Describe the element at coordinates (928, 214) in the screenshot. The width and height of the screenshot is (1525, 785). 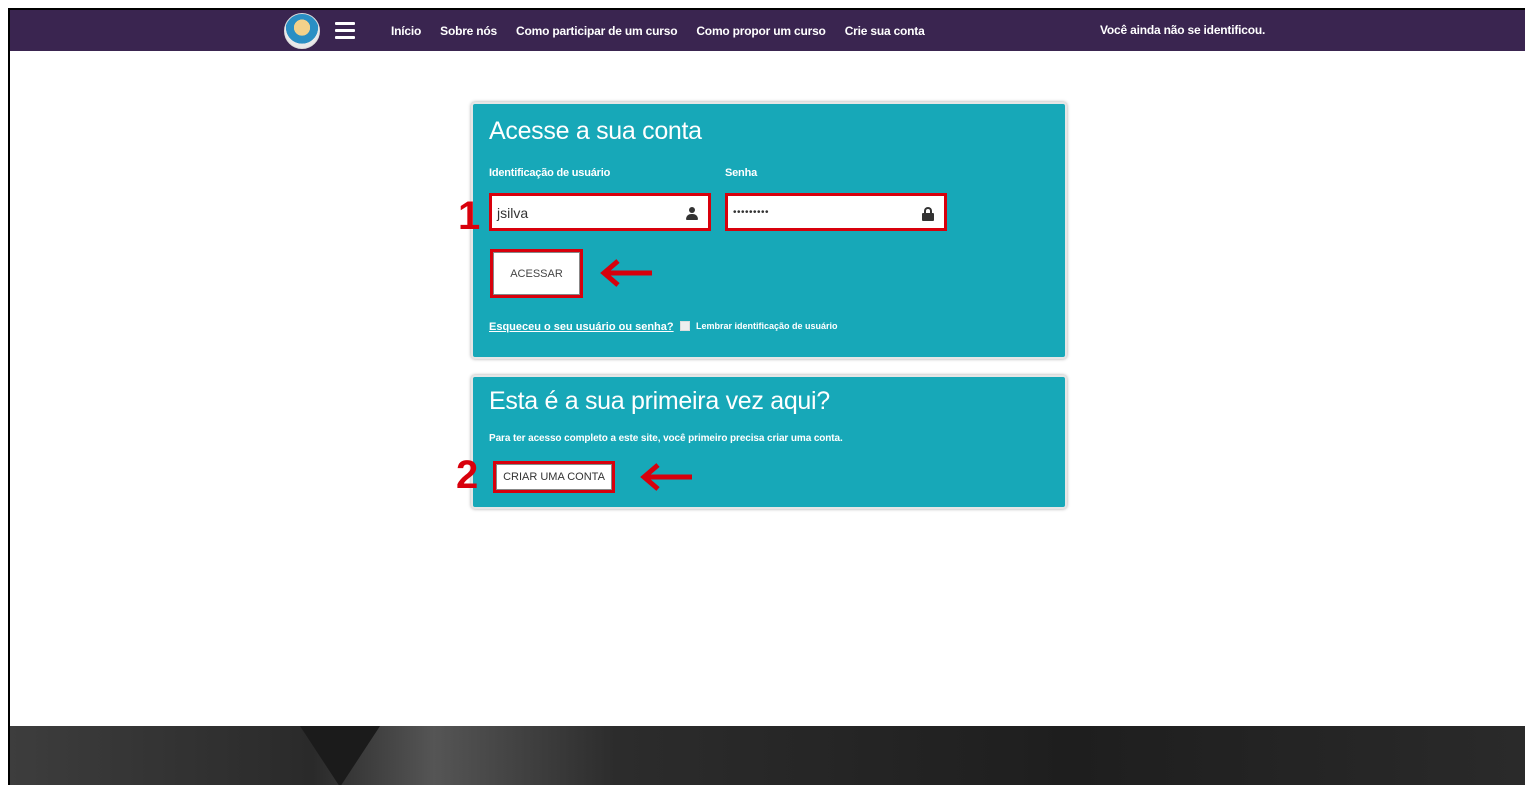
I see `lock-icon` at that location.